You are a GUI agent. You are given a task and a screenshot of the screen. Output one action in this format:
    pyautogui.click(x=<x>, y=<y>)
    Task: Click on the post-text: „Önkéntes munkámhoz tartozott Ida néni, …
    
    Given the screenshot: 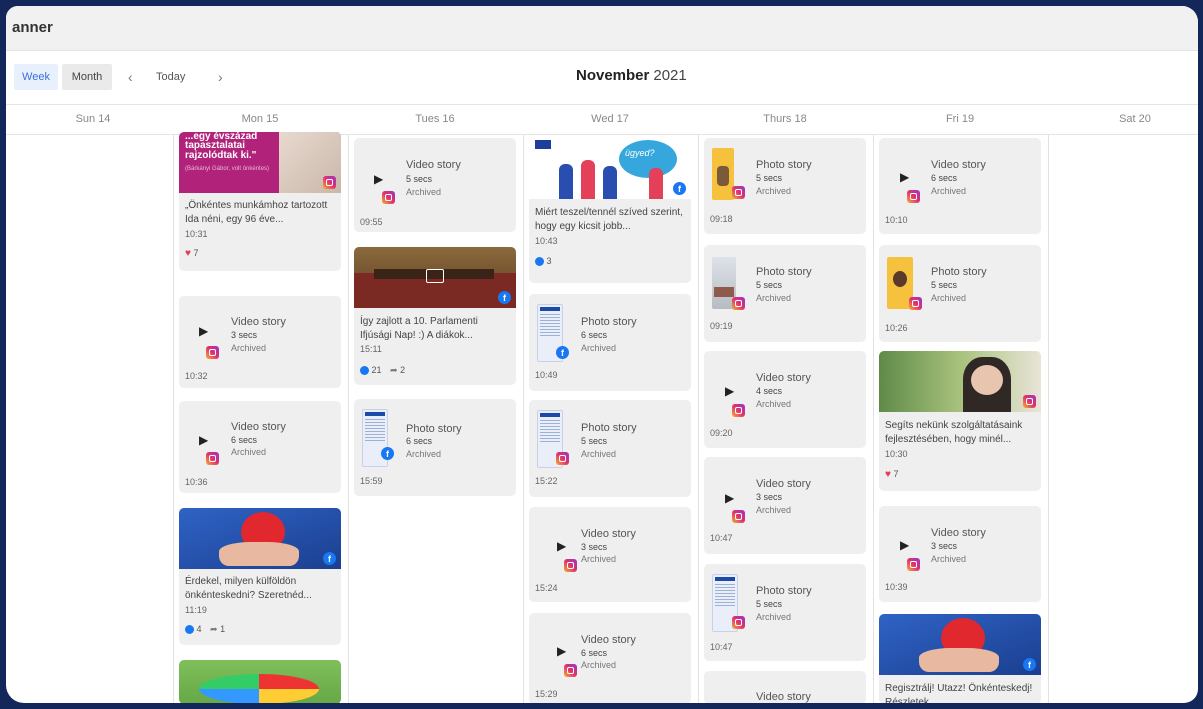 What is the action you would take?
    pyautogui.click(x=256, y=212)
    